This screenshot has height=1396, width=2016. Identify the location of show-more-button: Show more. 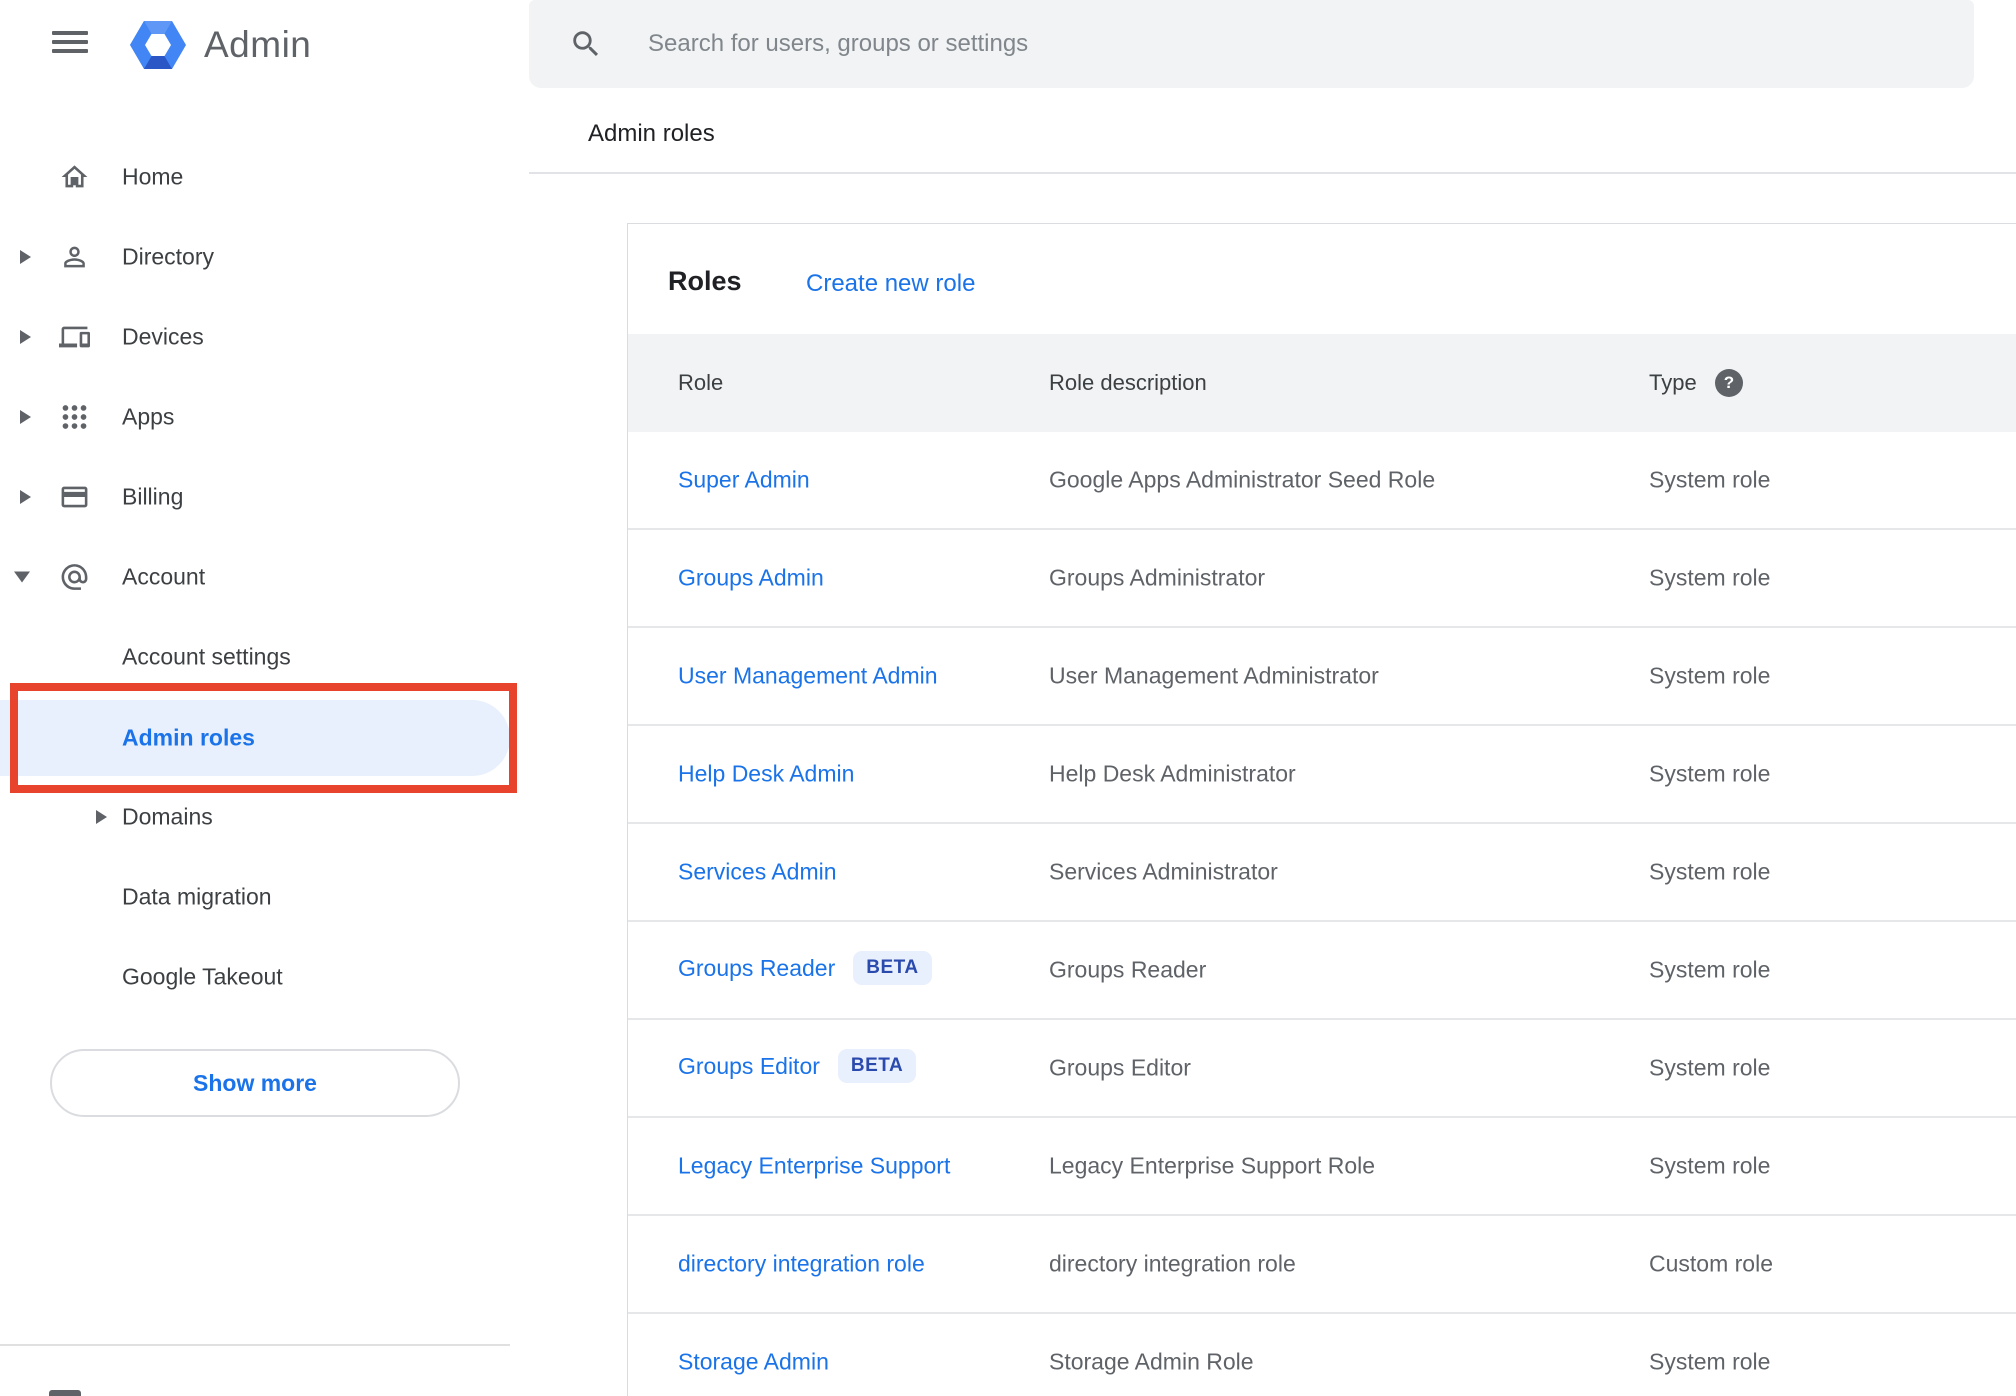
(255, 1083).